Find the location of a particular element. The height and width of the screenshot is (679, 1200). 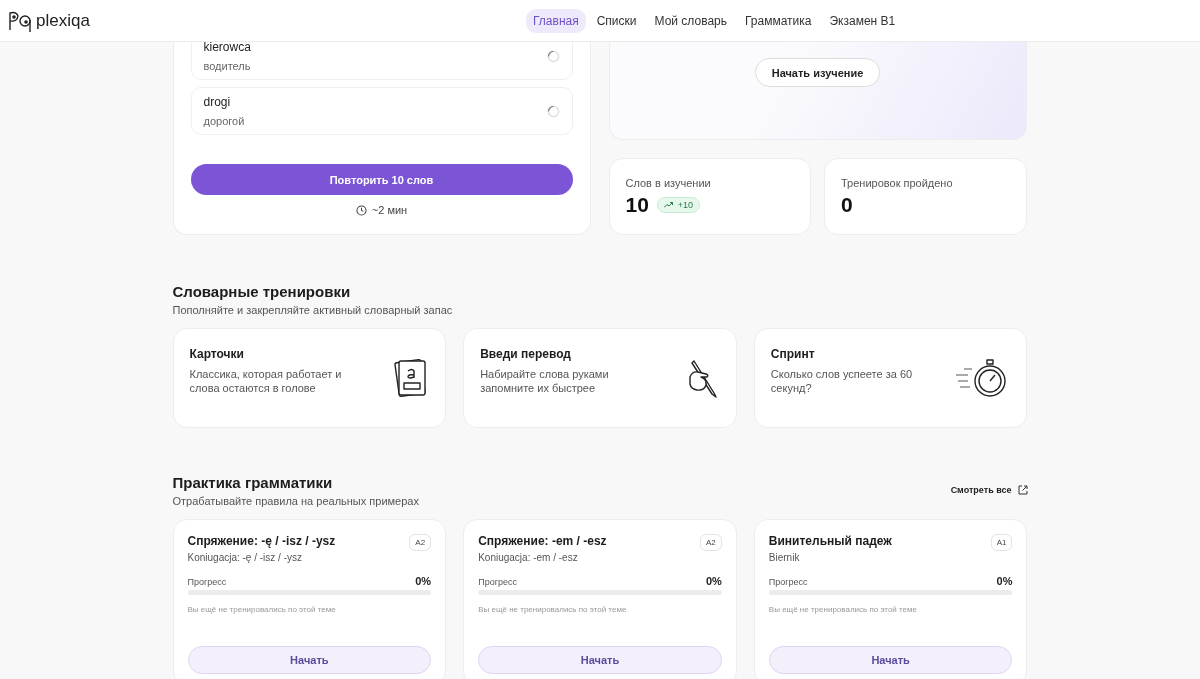

training-description: Набирайте слова руками запомните их быстрее is located at coordinates (545, 381).